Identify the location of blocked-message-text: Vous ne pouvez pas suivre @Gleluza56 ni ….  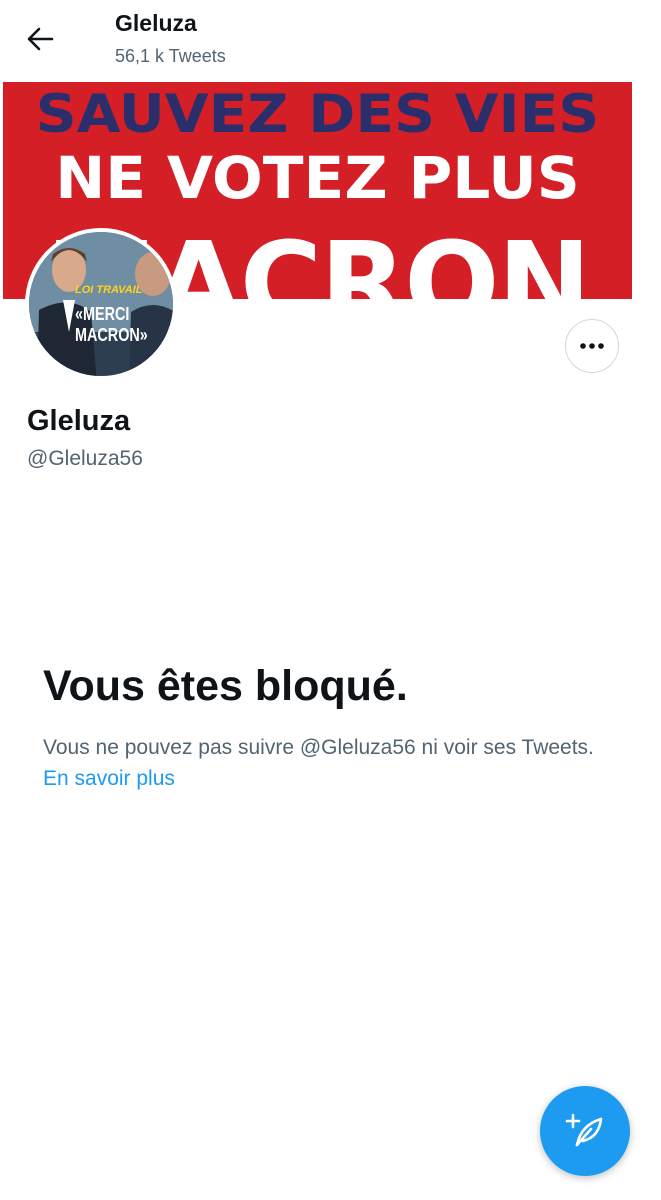
(318, 747).